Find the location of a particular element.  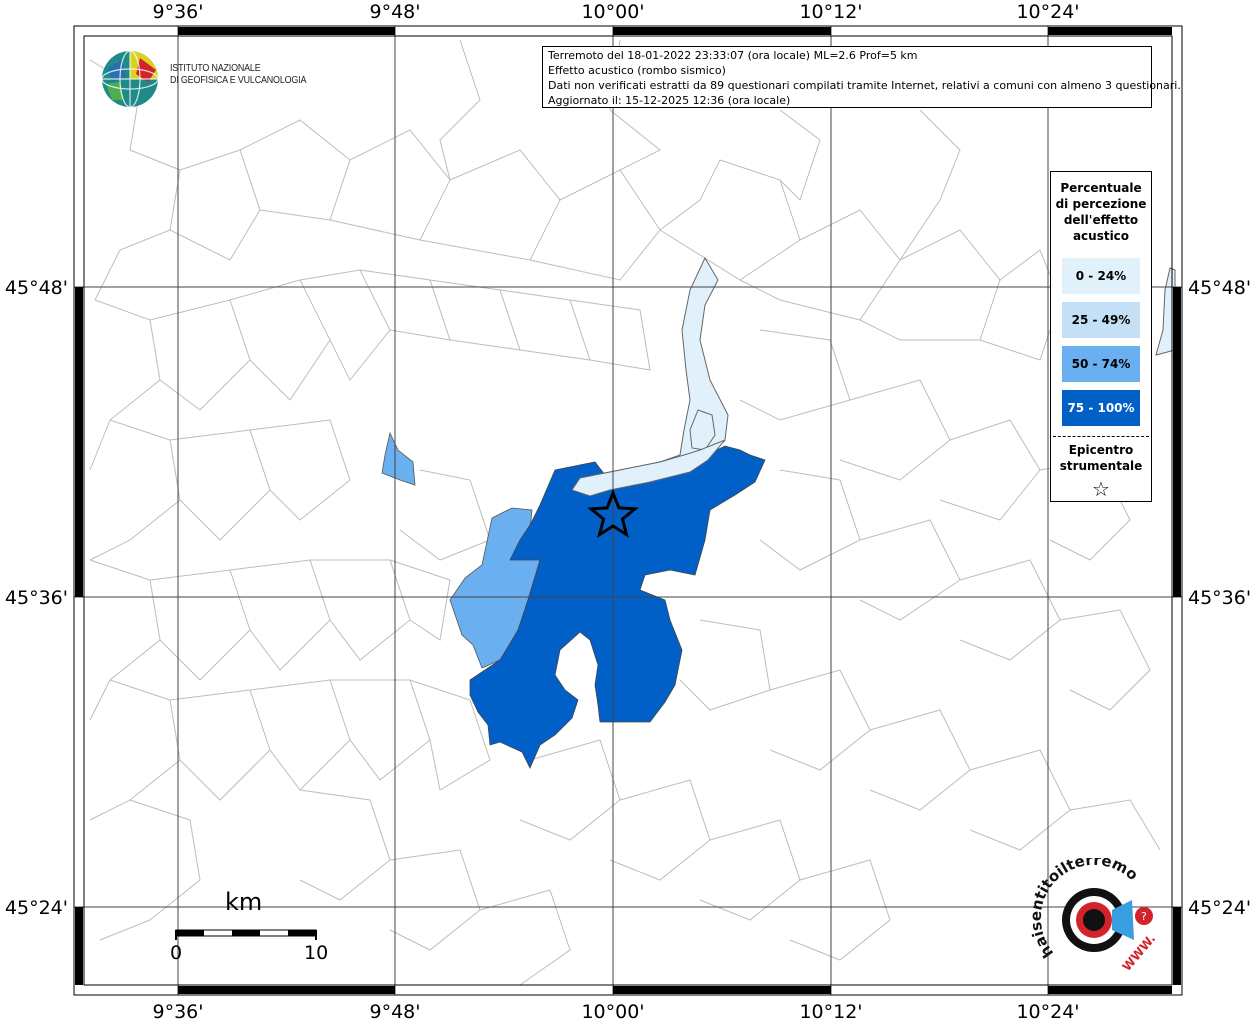

top-tick-labels: 9°36' 9°48' 10°00' 10°12' 10°24' is located at coordinates (616, 12).